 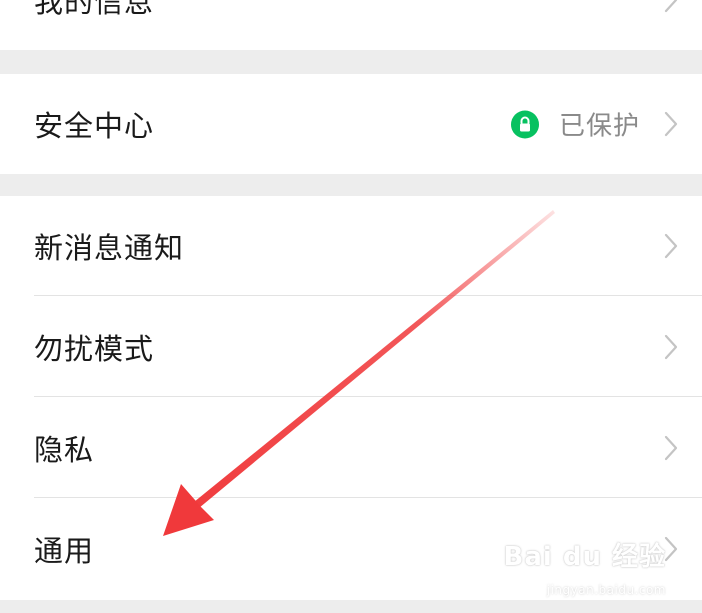 I want to click on settings-row-label: 通用, so click(x=64, y=551).